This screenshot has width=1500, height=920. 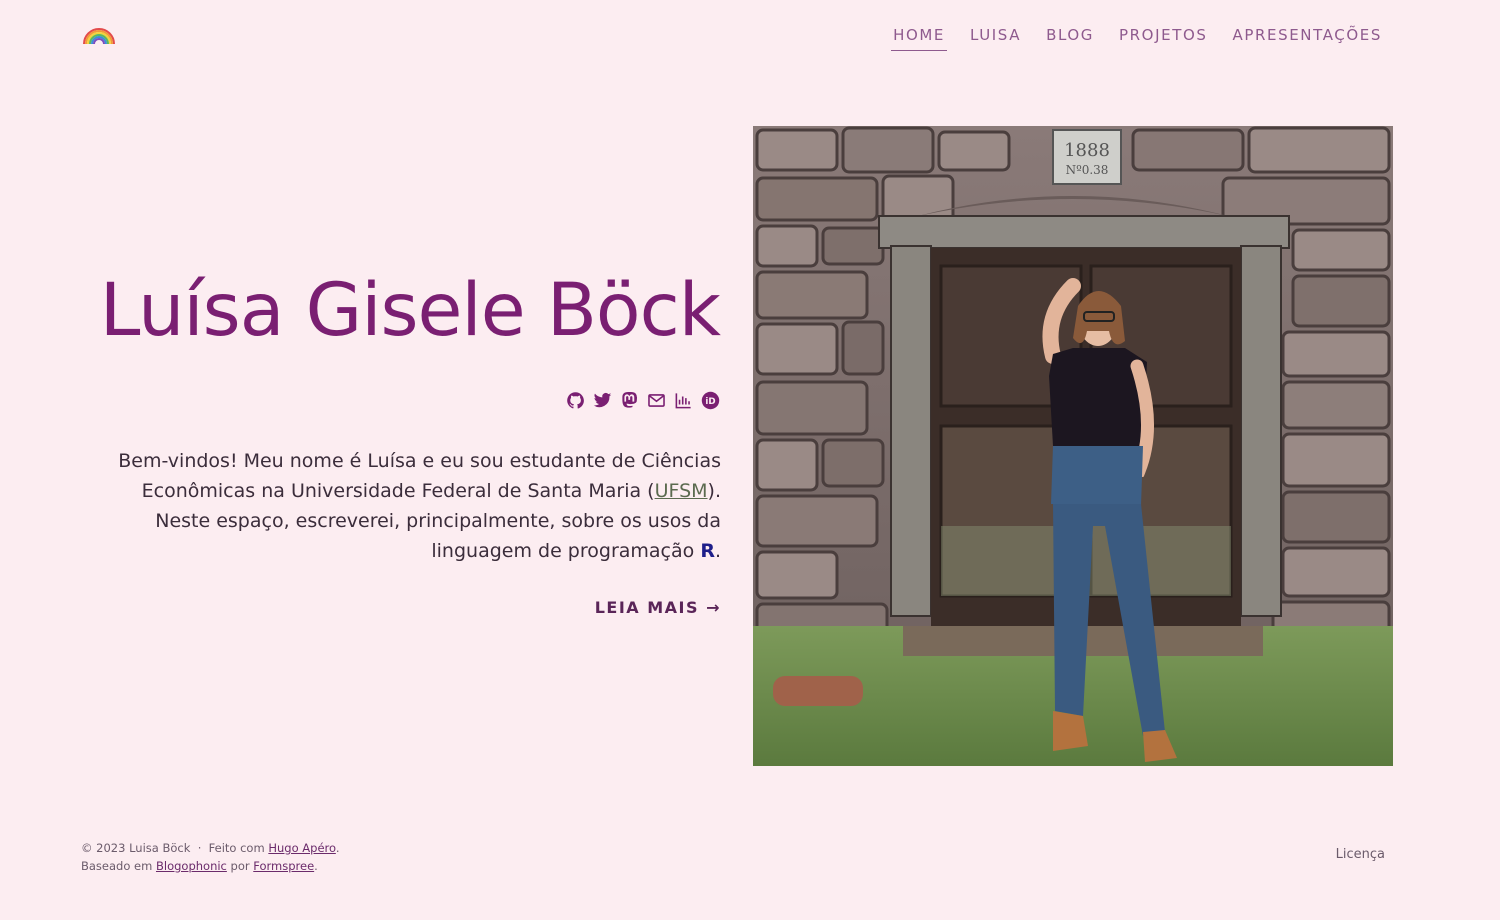 I want to click on footer-line-2: Baseado em Blogophonic por Formspree., so click(x=210, y=866).